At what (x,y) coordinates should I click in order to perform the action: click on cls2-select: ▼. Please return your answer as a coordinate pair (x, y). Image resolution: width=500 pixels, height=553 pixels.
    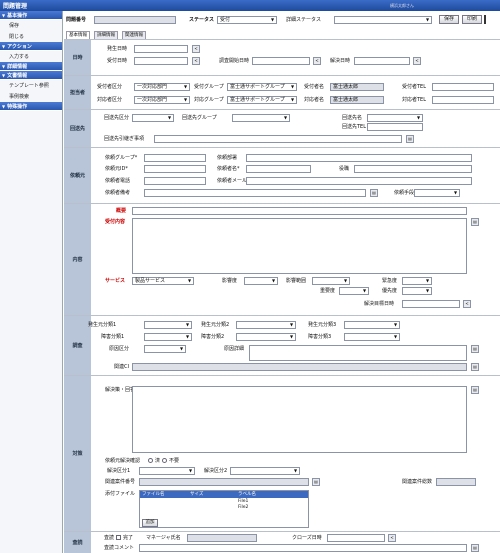
    Looking at the image, I should click on (266, 325).